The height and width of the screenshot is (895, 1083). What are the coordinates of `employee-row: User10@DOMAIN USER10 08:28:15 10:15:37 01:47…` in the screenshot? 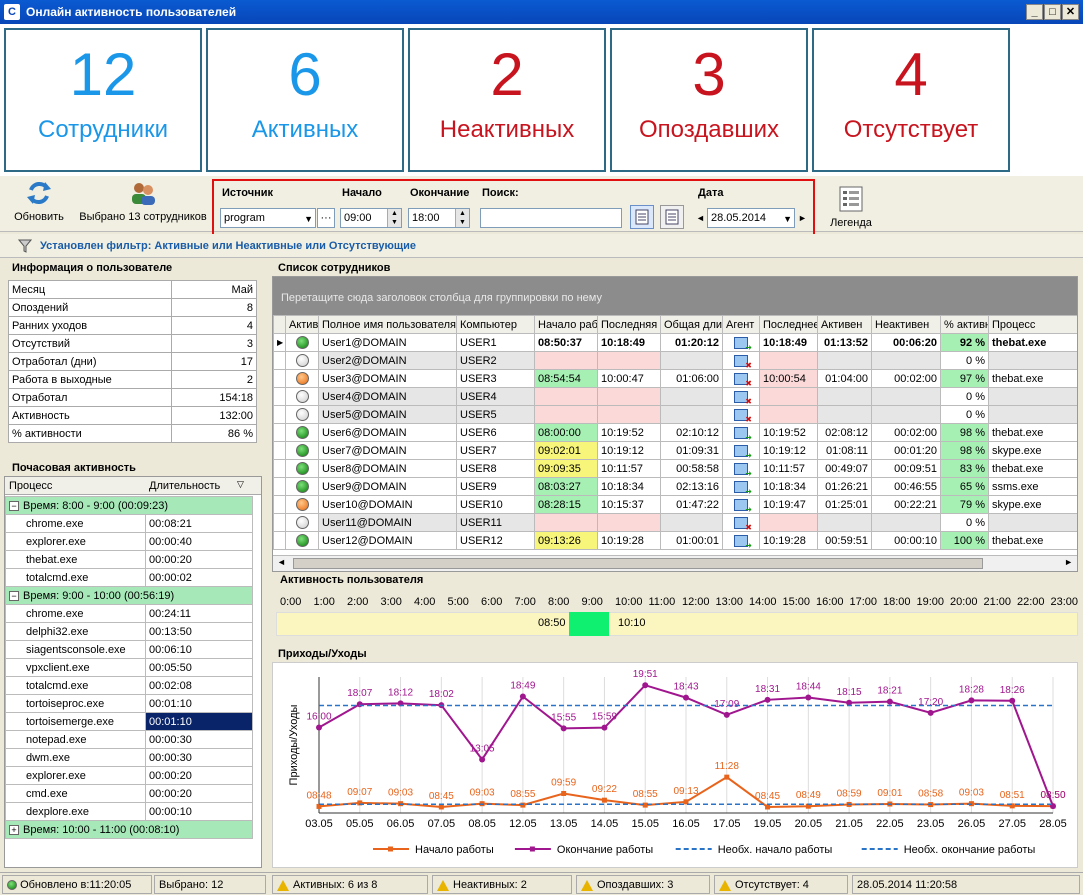 It's located at (675, 504).